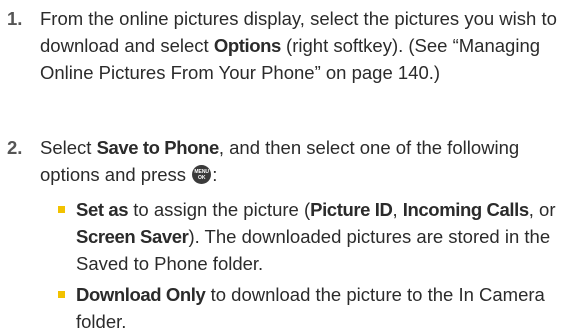 This screenshot has width=572, height=335. Describe the element at coordinates (15, 147) in the screenshot. I see `step-number: 2.` at that location.